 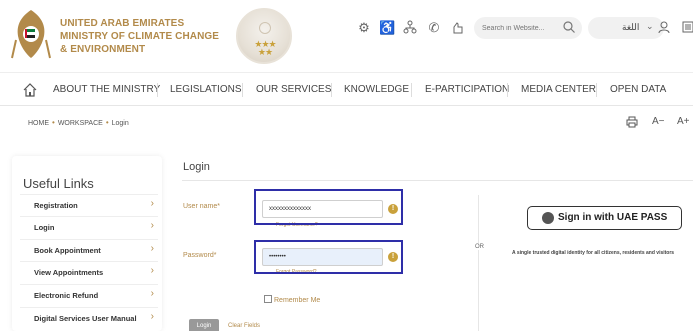 What do you see at coordinates (206, 89) in the screenshot?
I see `nav-legislations: LEGISLATIONS` at bounding box center [206, 89].